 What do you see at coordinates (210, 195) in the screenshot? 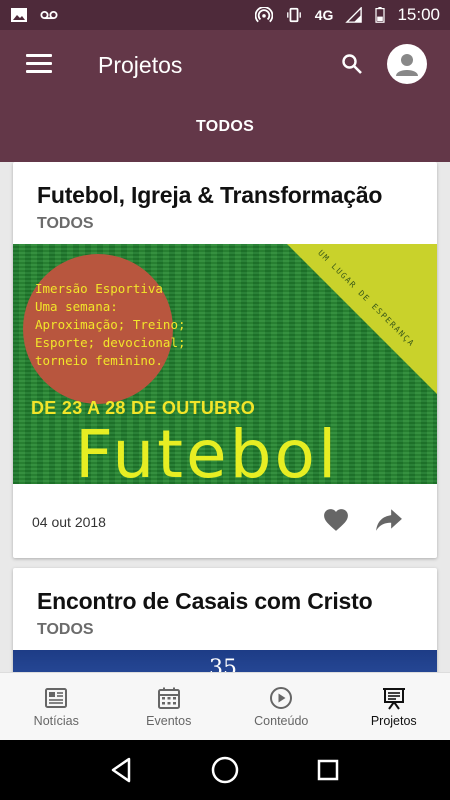
I see `card-title: Futebol, Igreja & Transformação` at bounding box center [210, 195].